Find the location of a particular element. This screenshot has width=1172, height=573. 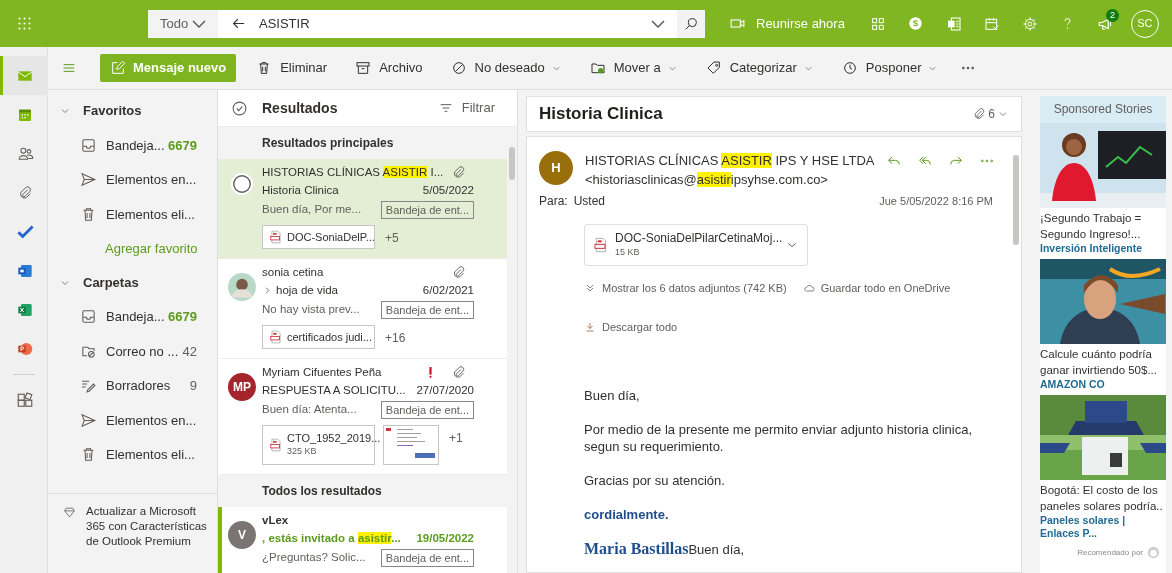

toolbar-button: Eliminar is located at coordinates (292, 68).